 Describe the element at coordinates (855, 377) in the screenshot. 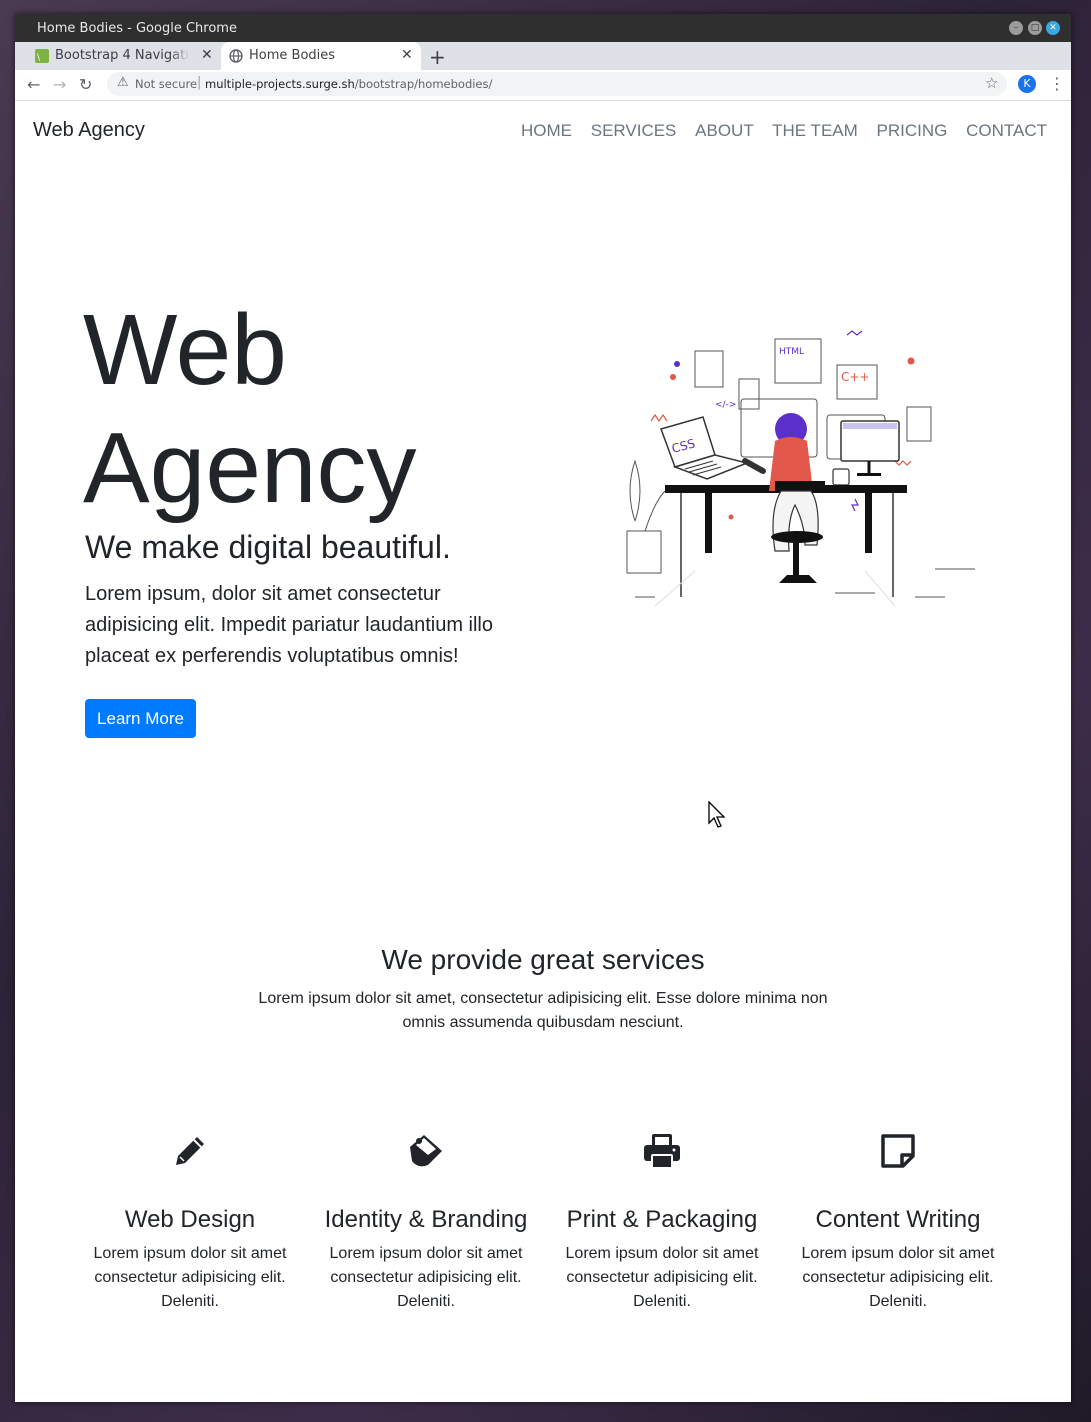

I see `cpp-label: C++` at that location.